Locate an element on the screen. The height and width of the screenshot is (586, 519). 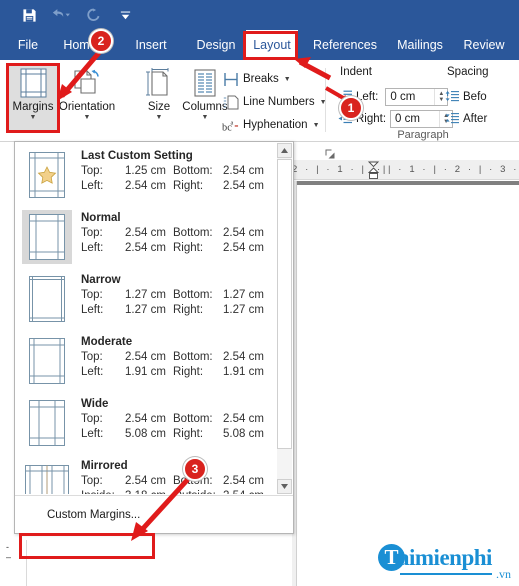
margin-preview-normal-icon is located at coordinates (47, 237).